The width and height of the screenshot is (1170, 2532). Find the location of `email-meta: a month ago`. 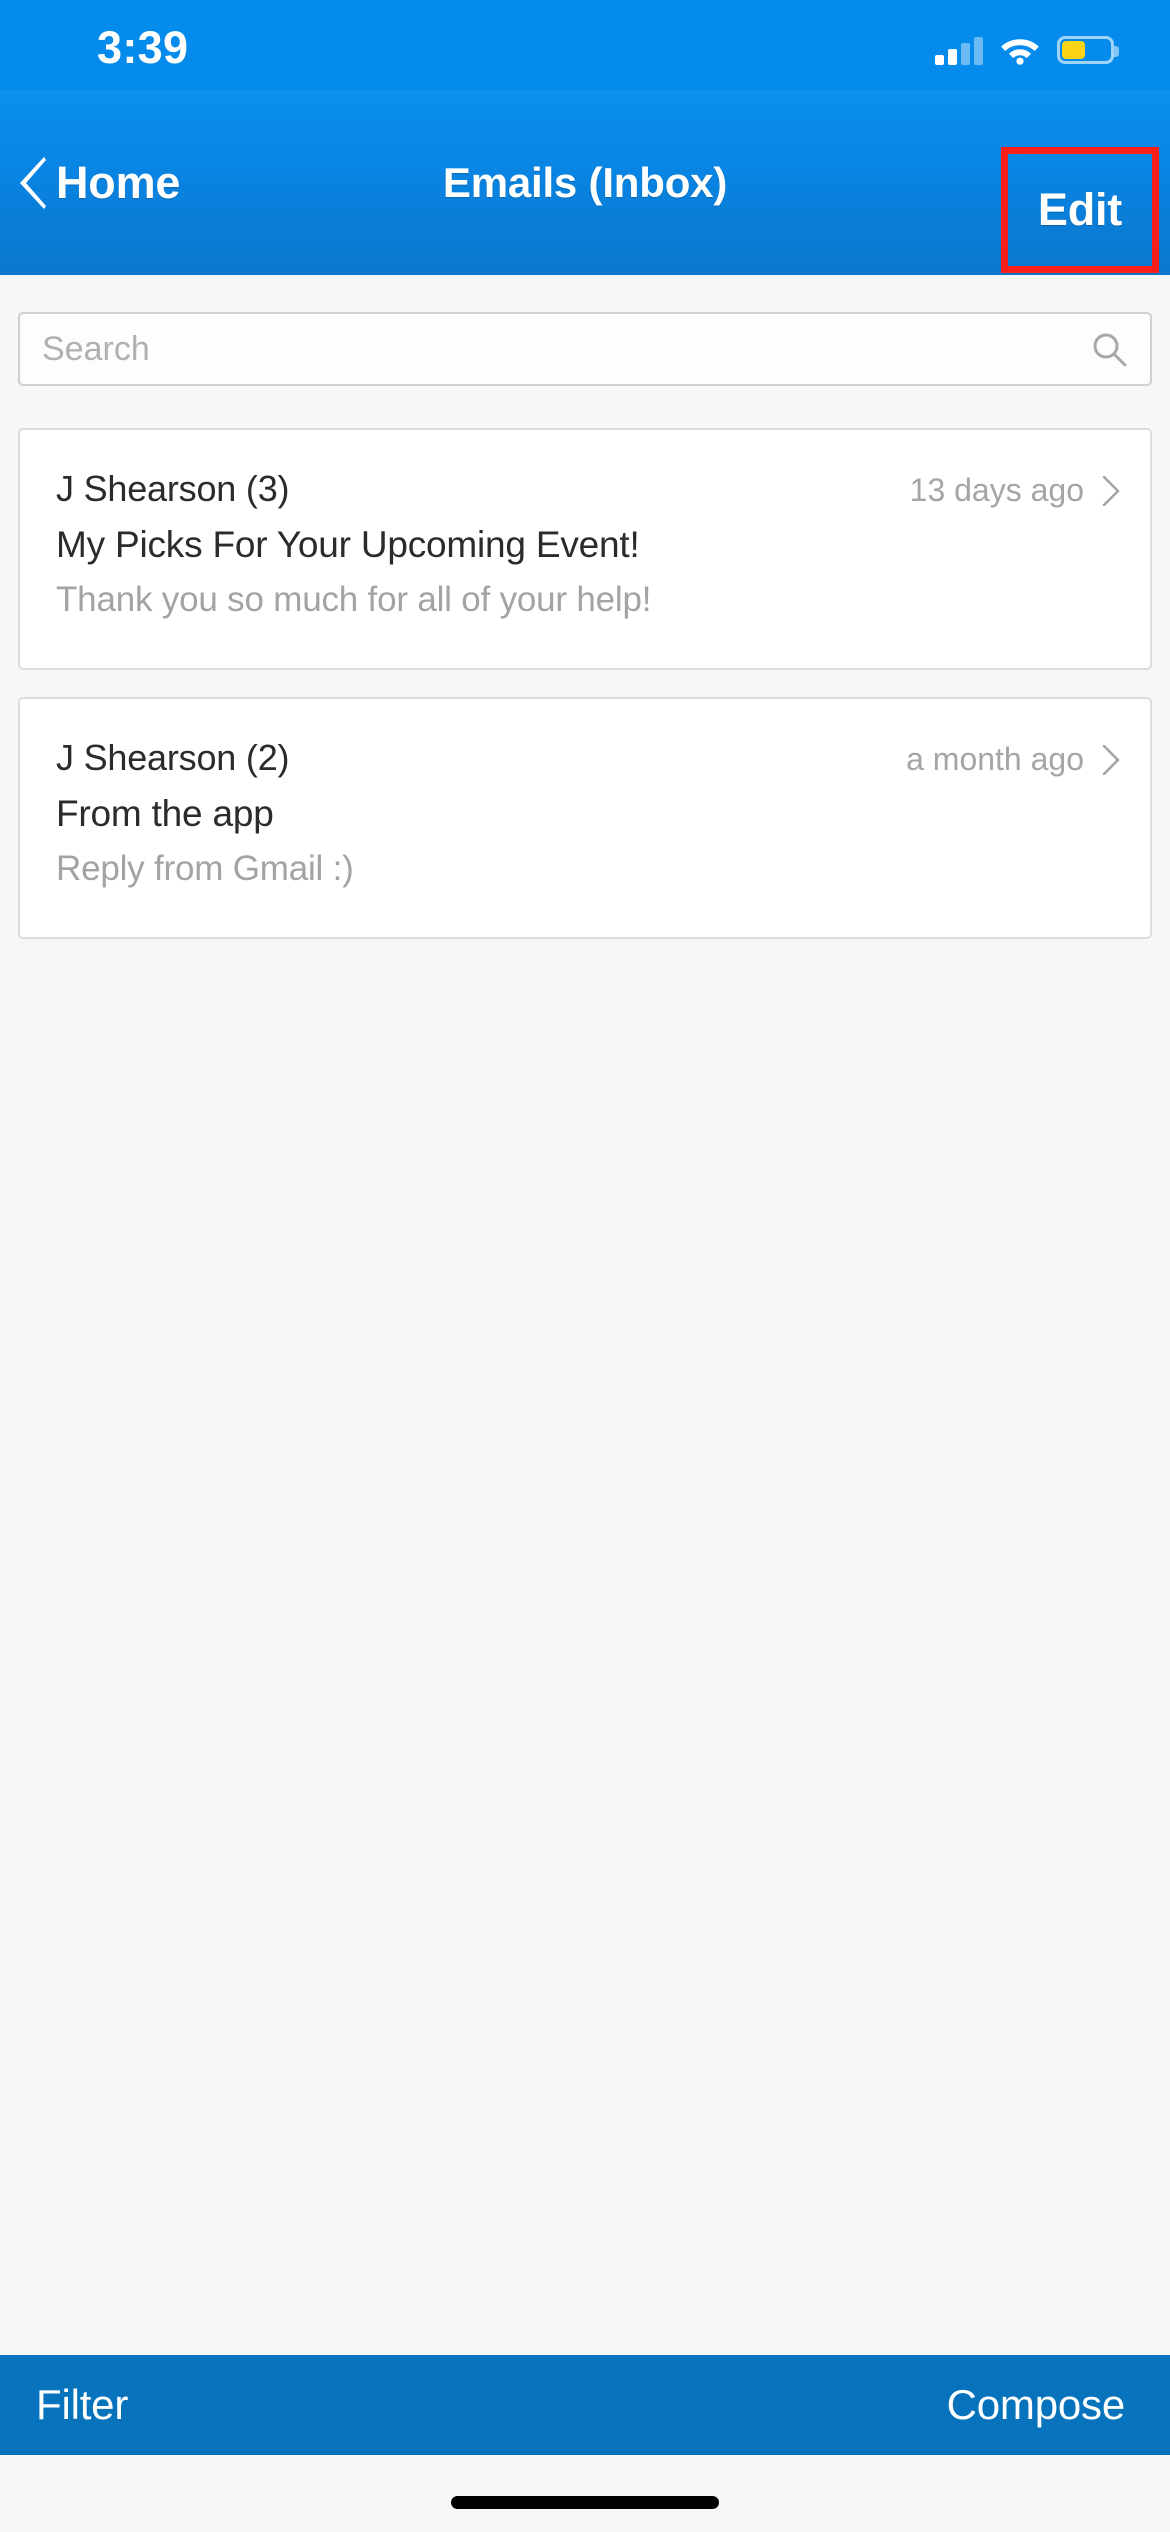

email-meta: a month ago is located at coordinates (1013, 759).